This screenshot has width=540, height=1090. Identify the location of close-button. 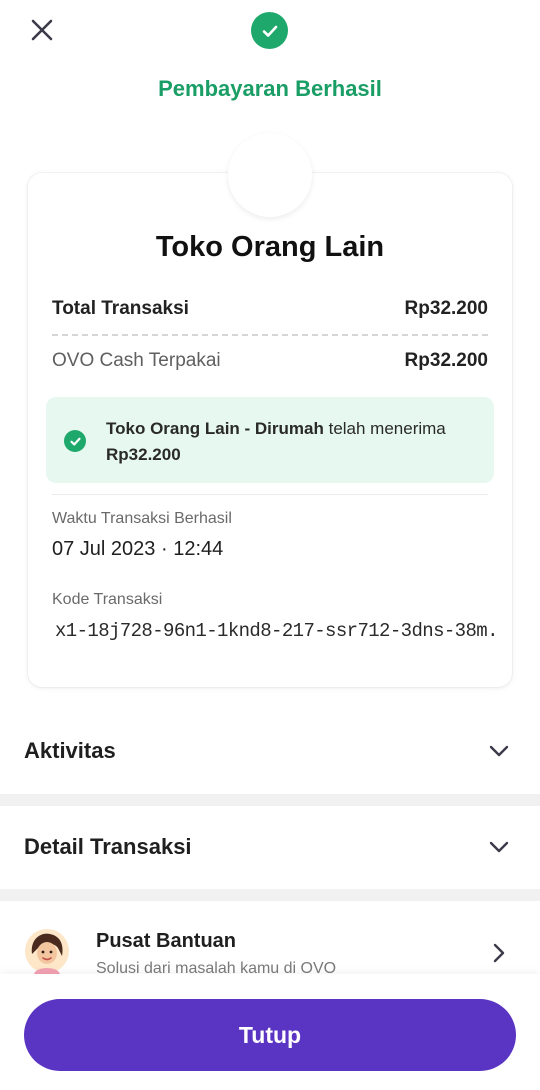
(42, 30).